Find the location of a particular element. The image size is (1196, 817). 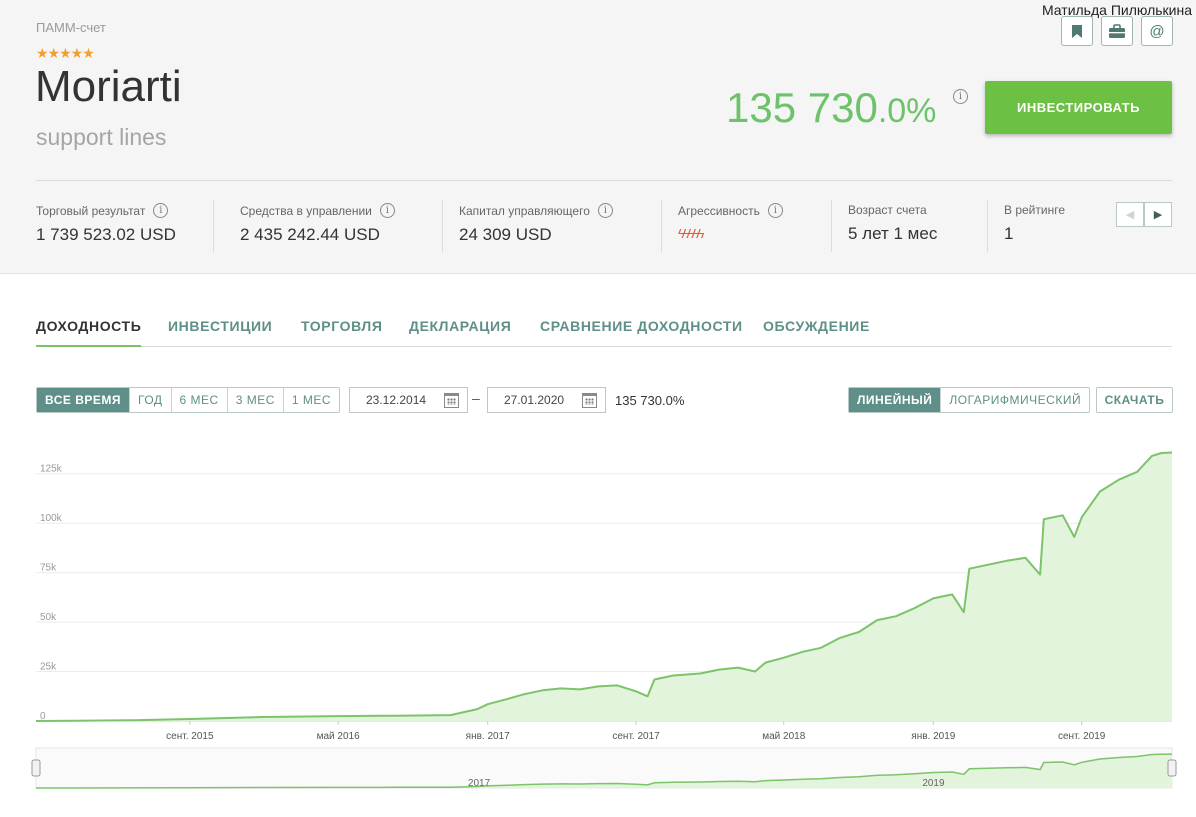

stat-value: 24 309 USD is located at coordinates (505, 234).